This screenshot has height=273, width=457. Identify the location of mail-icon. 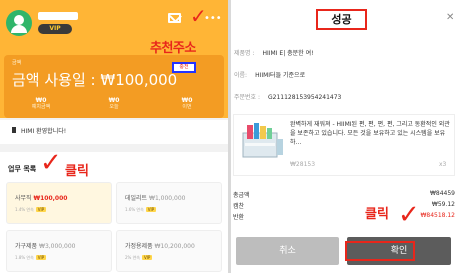
(174, 18).